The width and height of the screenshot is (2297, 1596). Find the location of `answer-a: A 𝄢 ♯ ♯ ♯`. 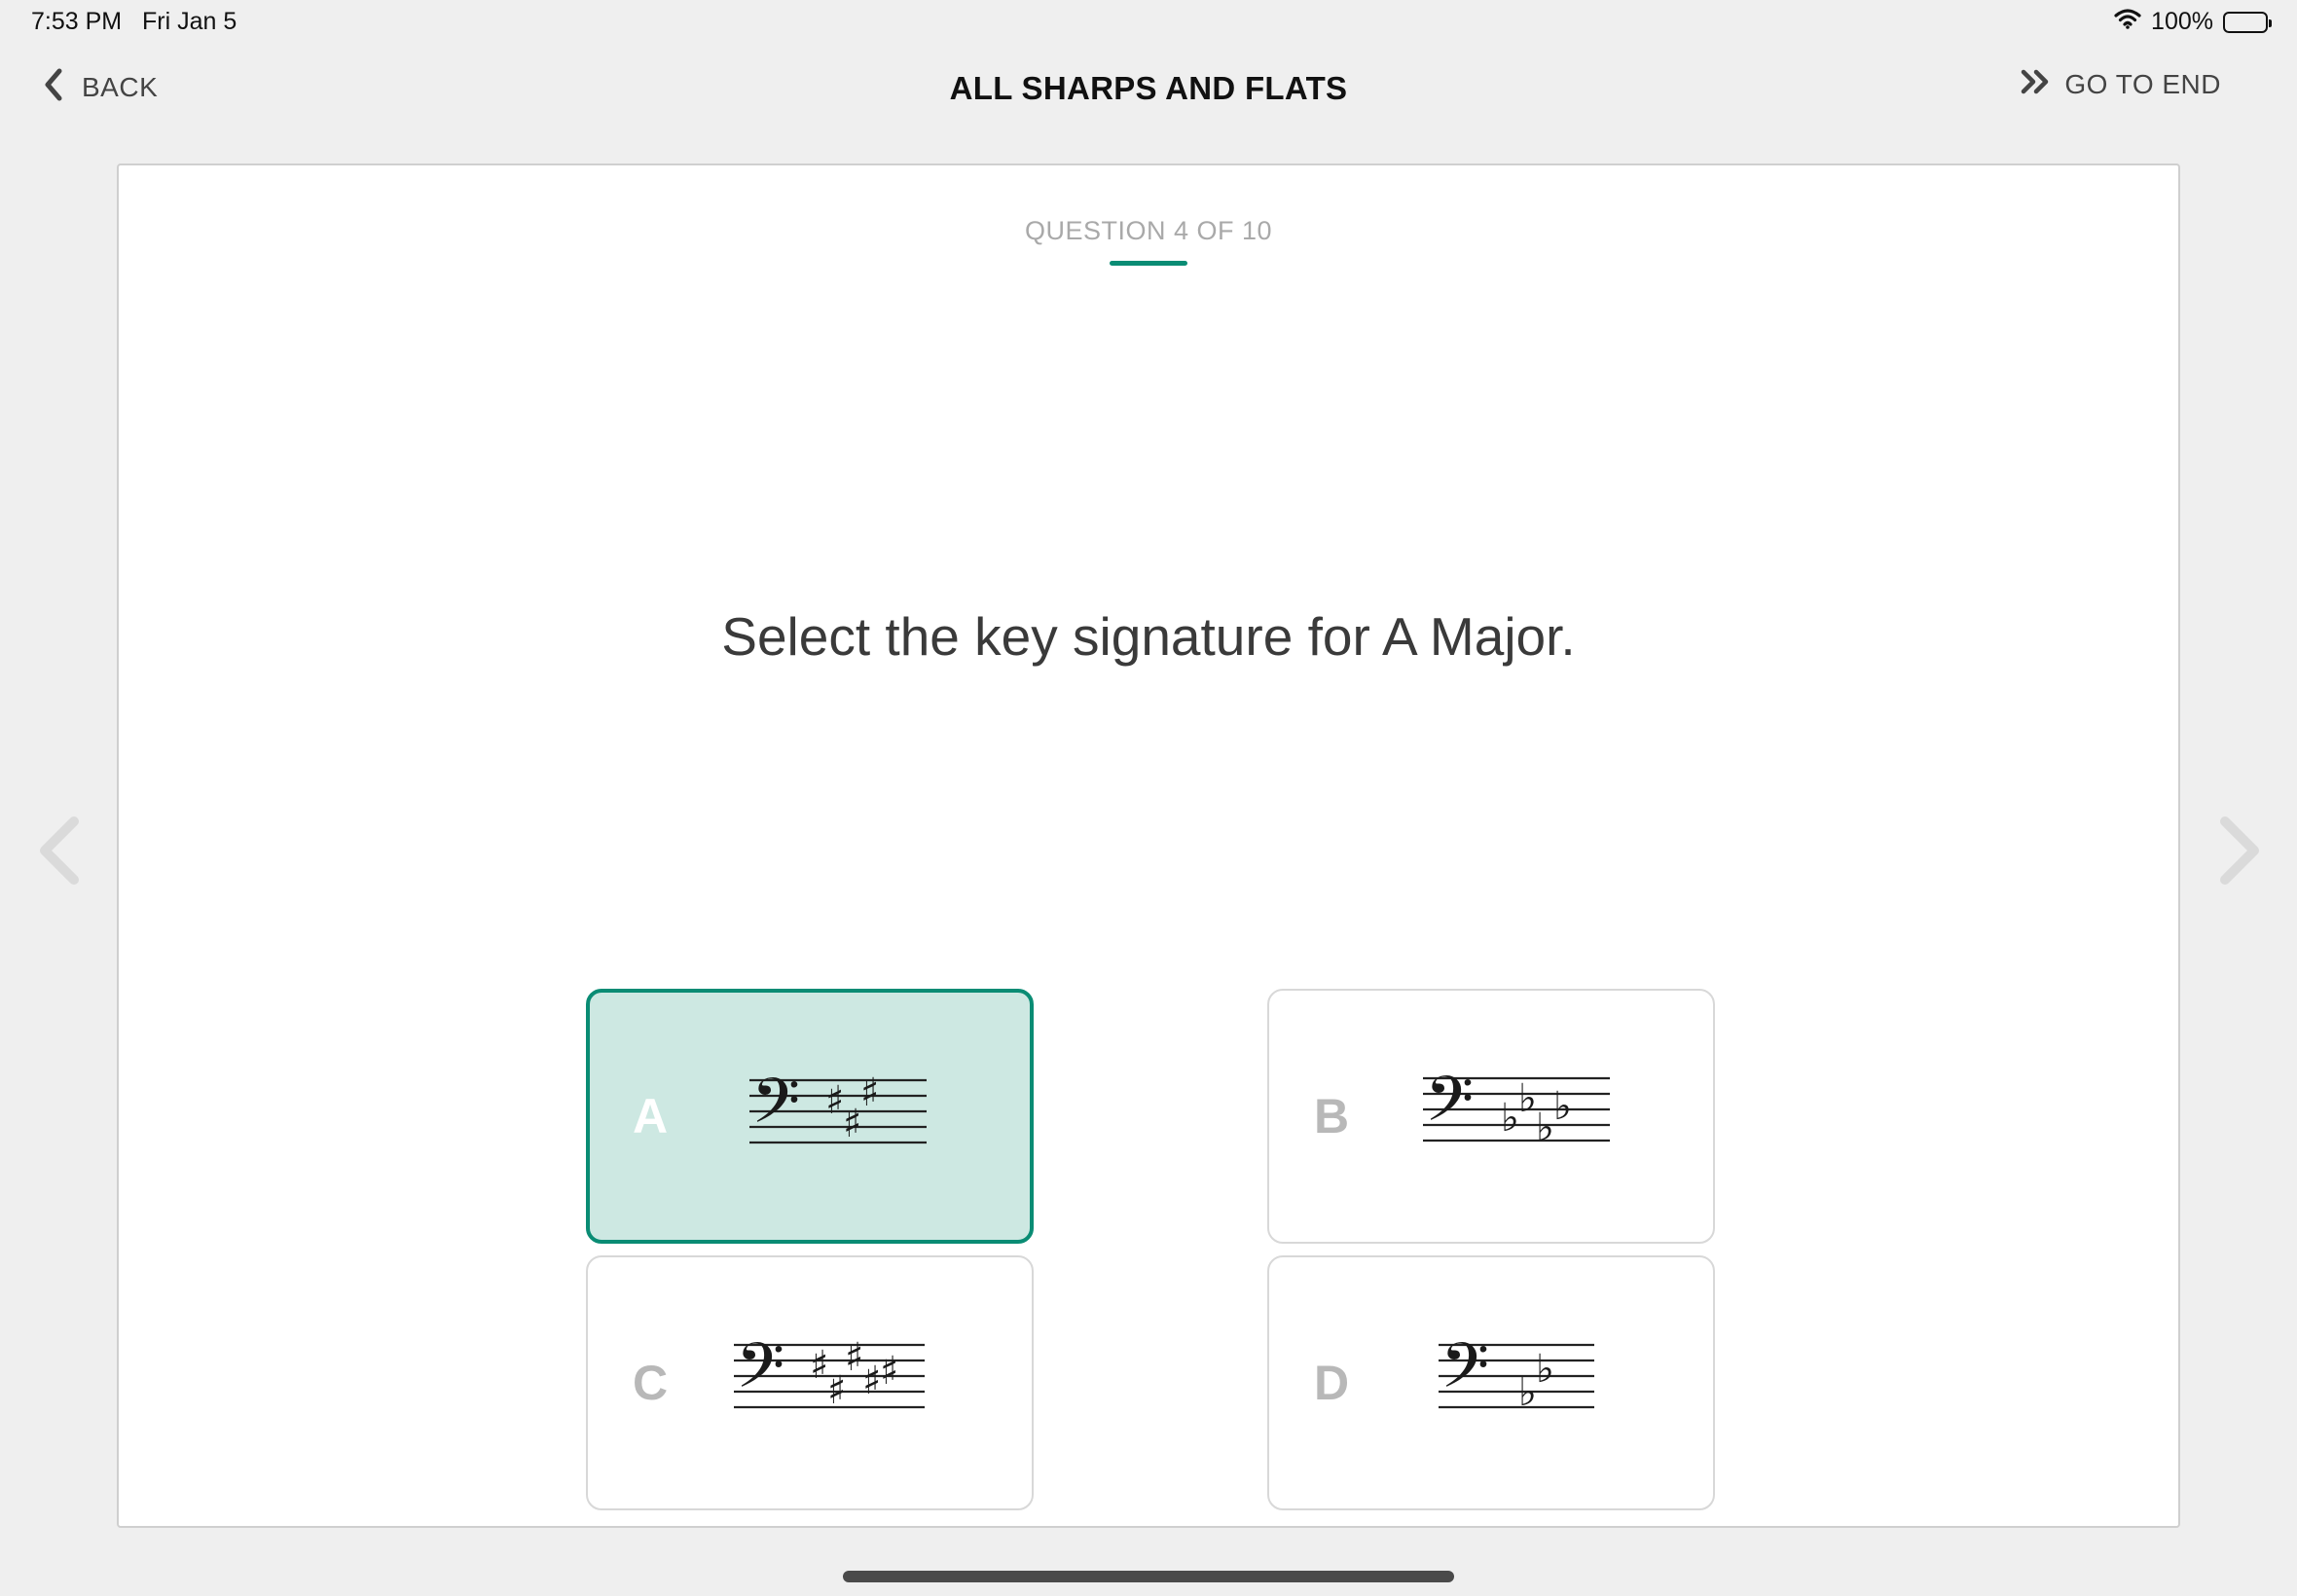

answer-a: A 𝄢 ♯ ♯ ♯ is located at coordinates (810, 1116).